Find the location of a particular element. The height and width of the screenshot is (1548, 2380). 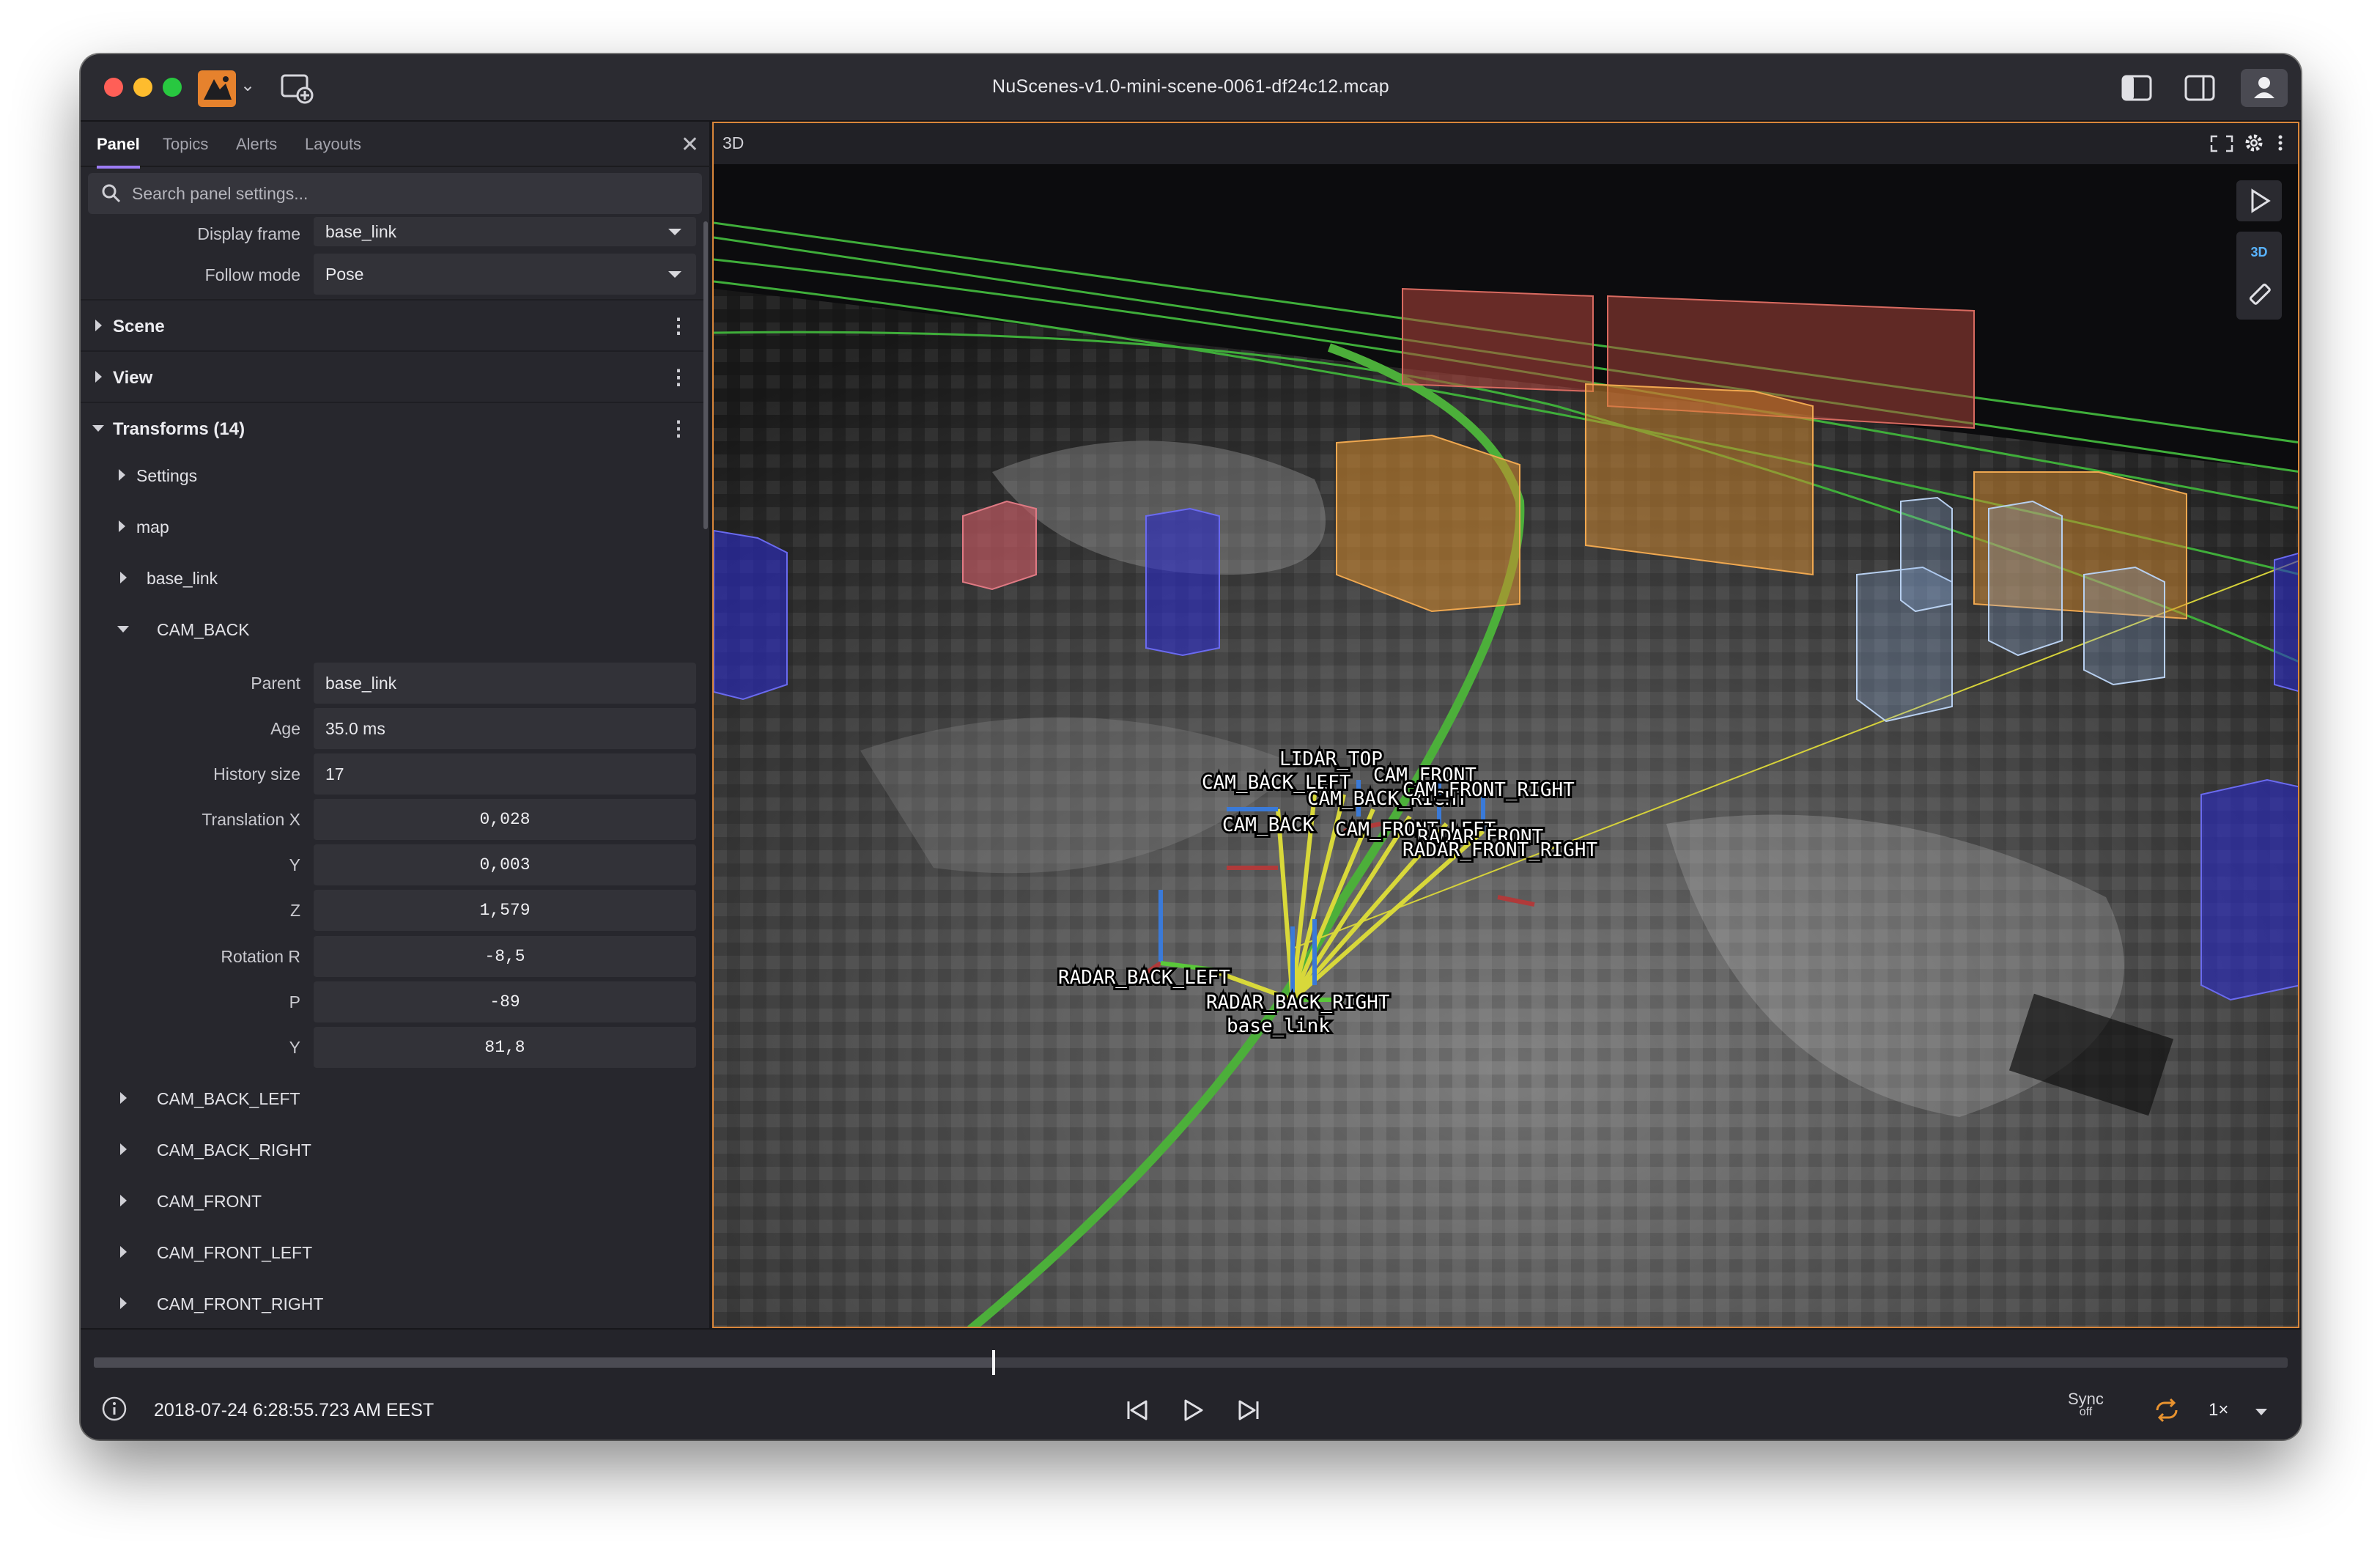

mode-3d-toggle: 3D is located at coordinates (2259, 252).